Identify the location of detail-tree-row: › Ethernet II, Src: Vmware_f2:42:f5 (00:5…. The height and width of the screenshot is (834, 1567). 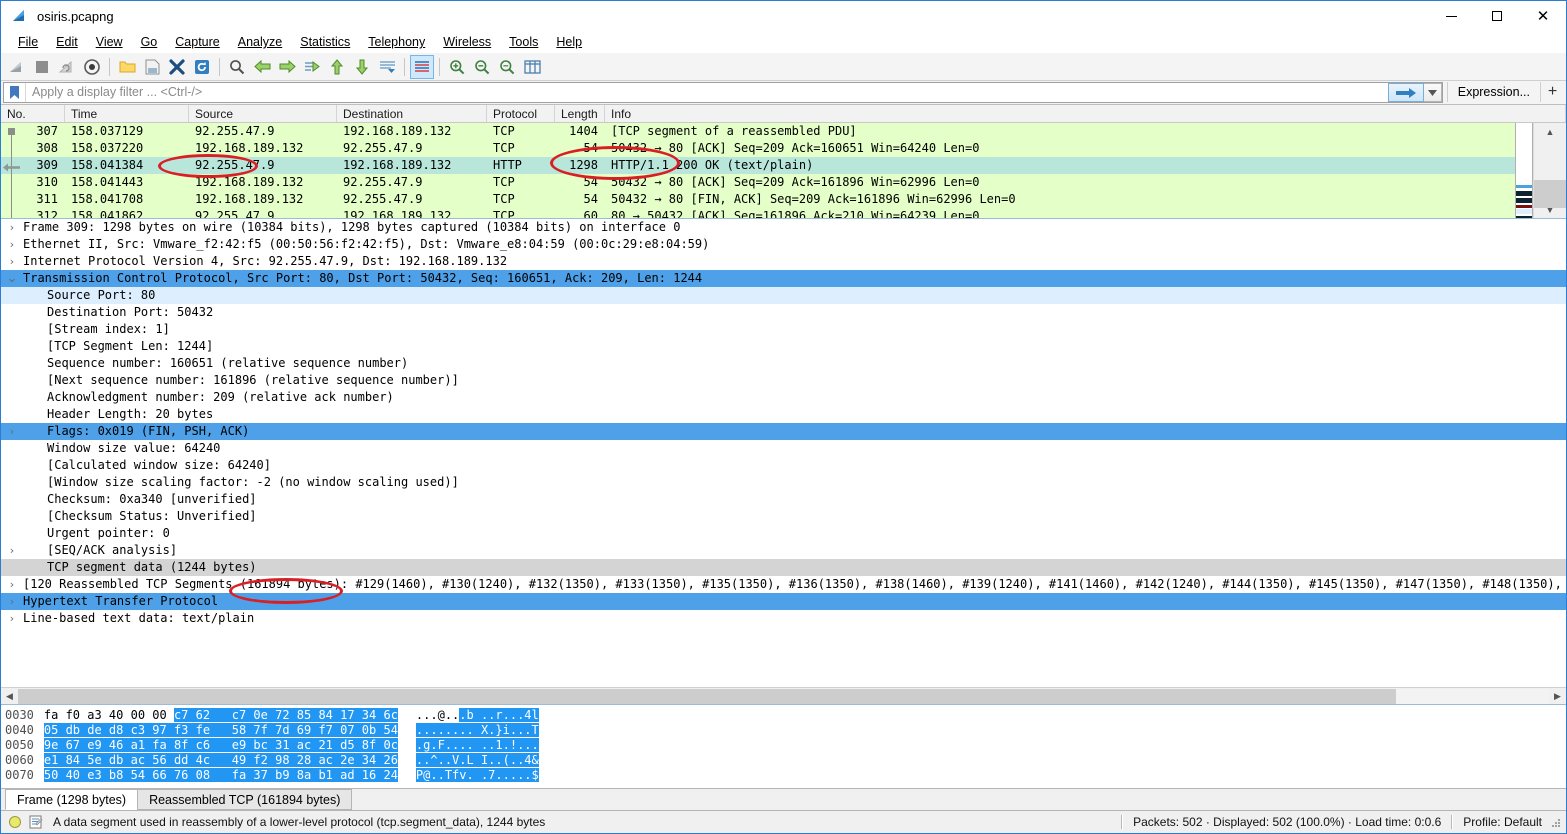
(783, 244).